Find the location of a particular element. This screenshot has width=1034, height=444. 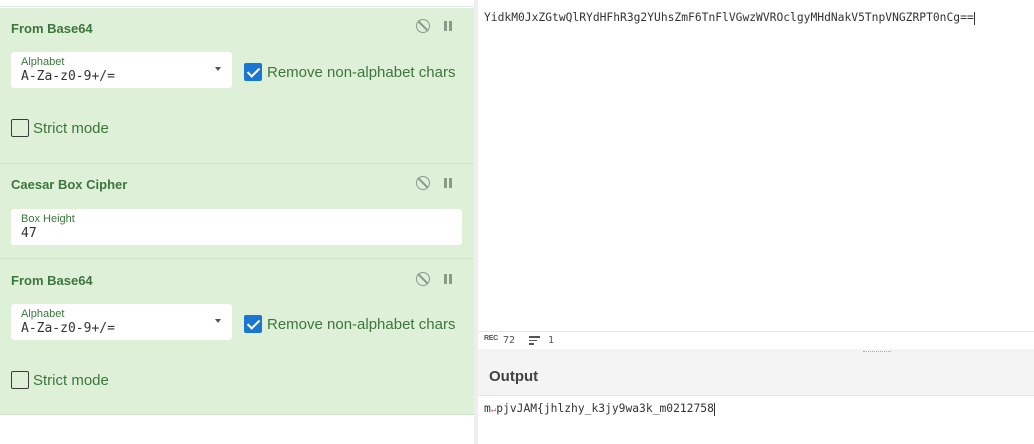

output-panel: m↵pjvJAM{jhlzhy_k3jy9wa3k_m0212758 is located at coordinates (756, 420).